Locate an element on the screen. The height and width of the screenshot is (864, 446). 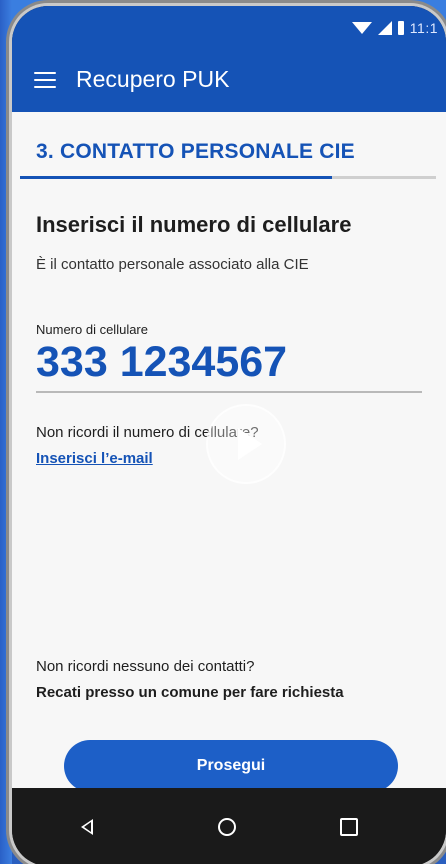
step-progress-bar is located at coordinates (176, 177).